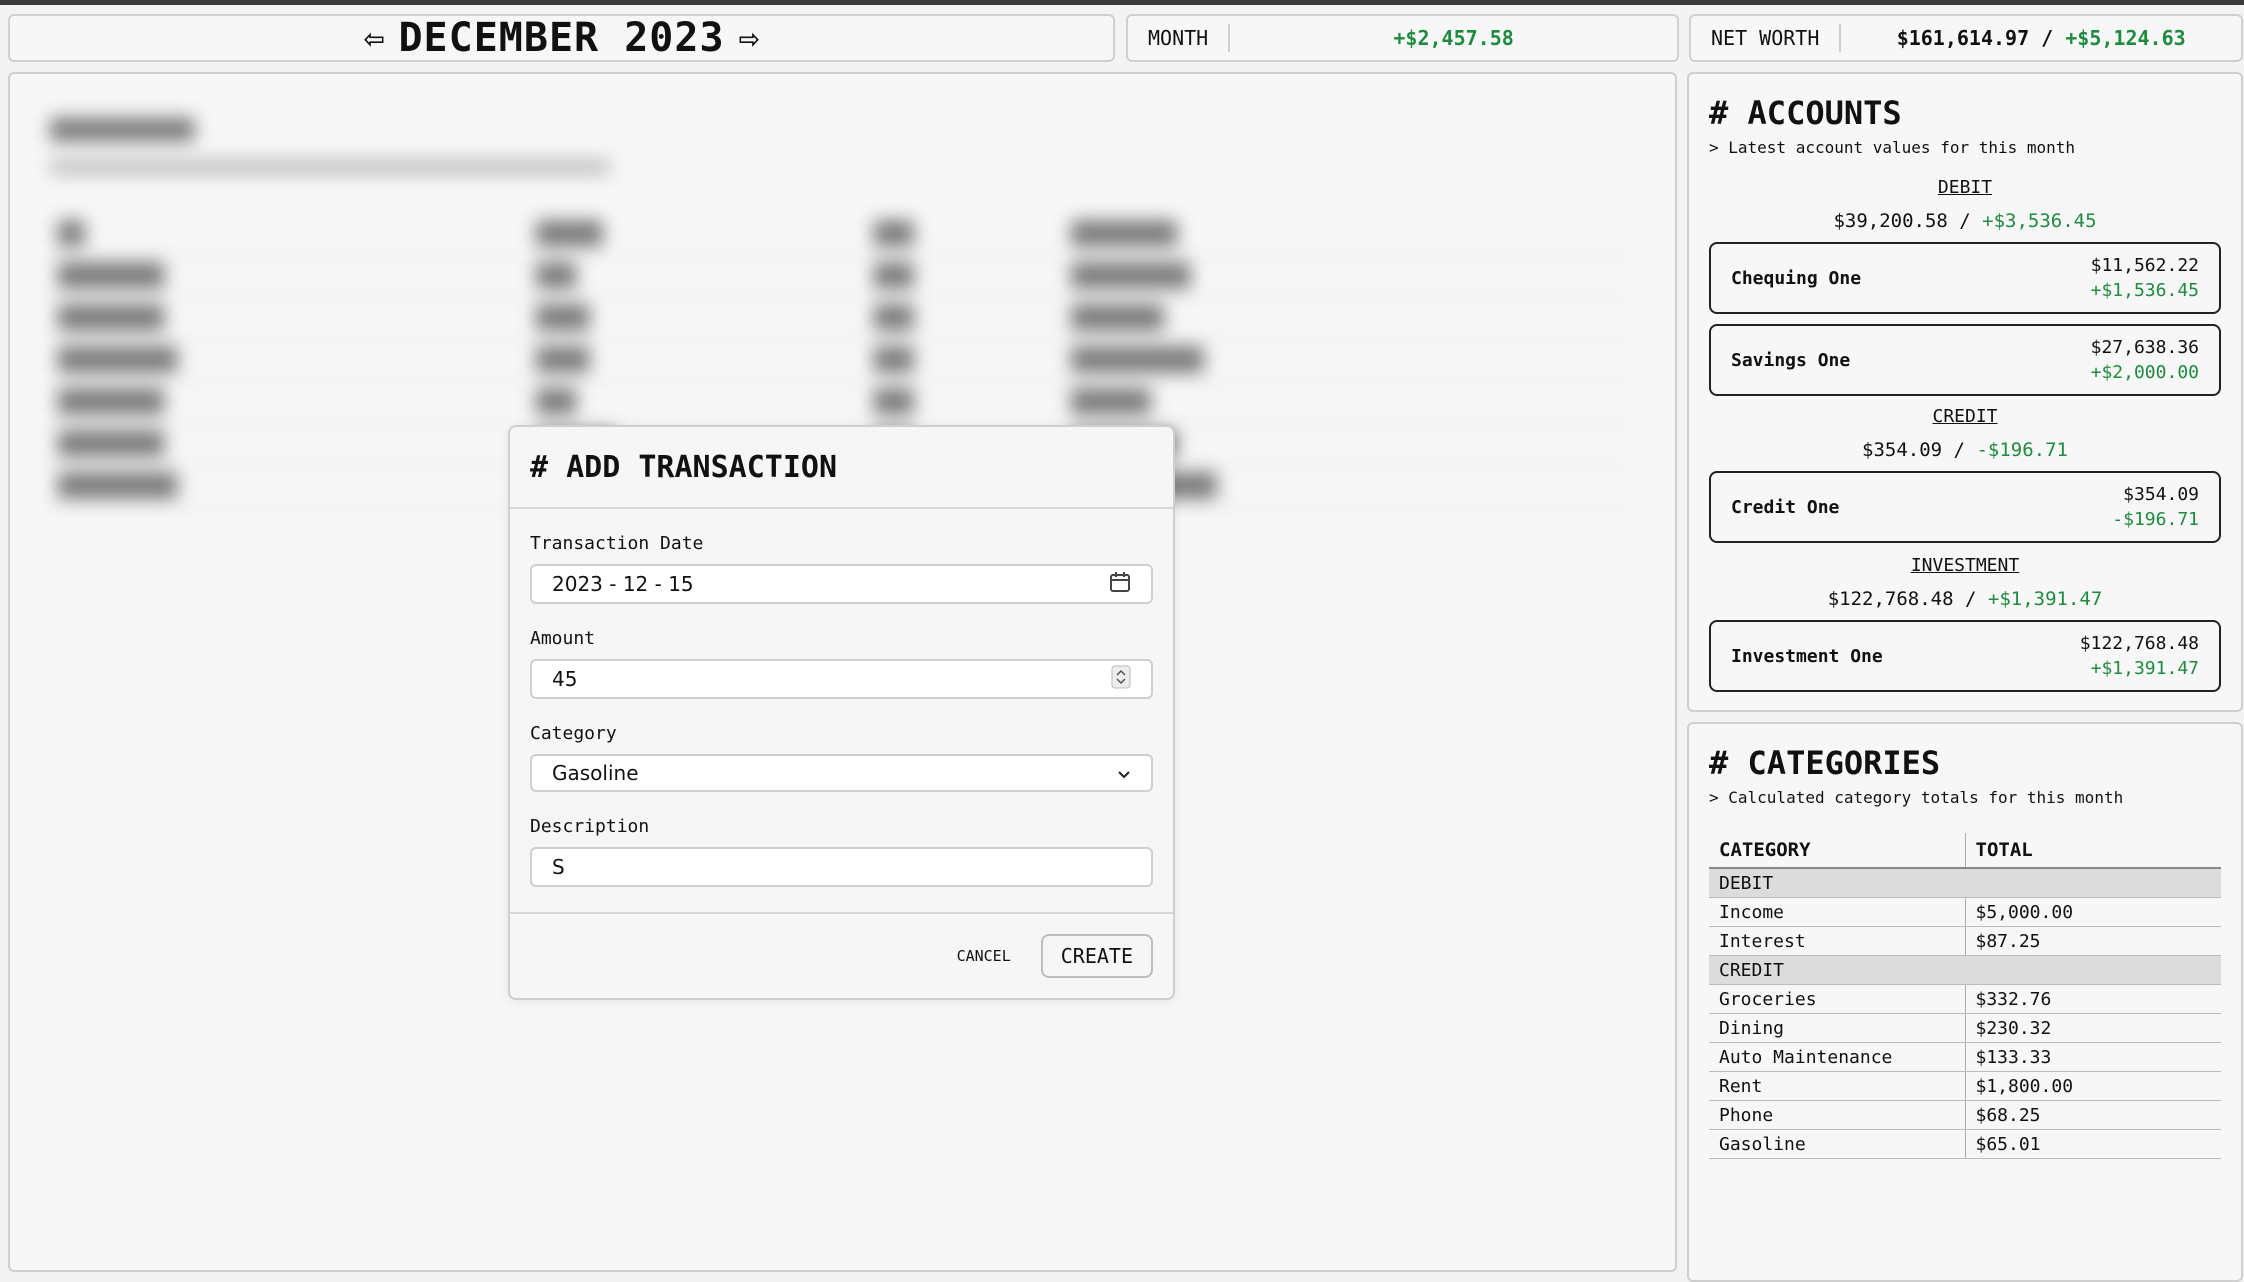  I want to click on table-row: Income $5,000.00, so click(1965, 912).